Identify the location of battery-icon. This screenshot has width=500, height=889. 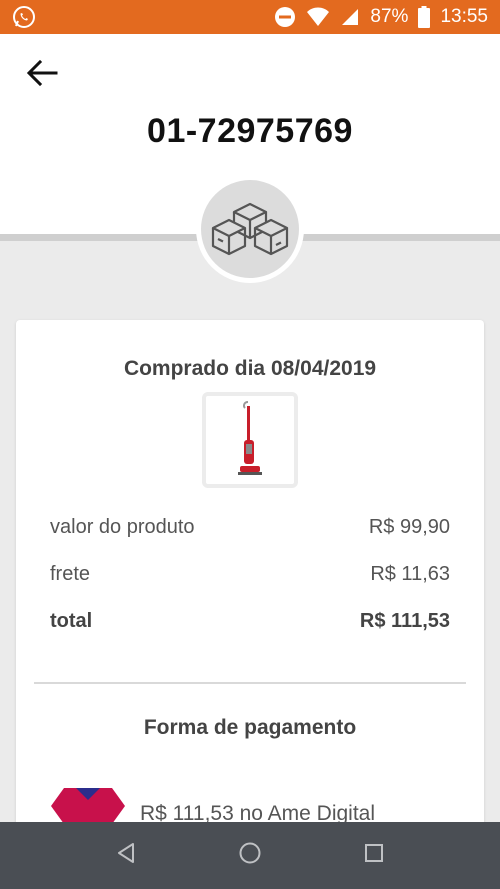
(424, 17).